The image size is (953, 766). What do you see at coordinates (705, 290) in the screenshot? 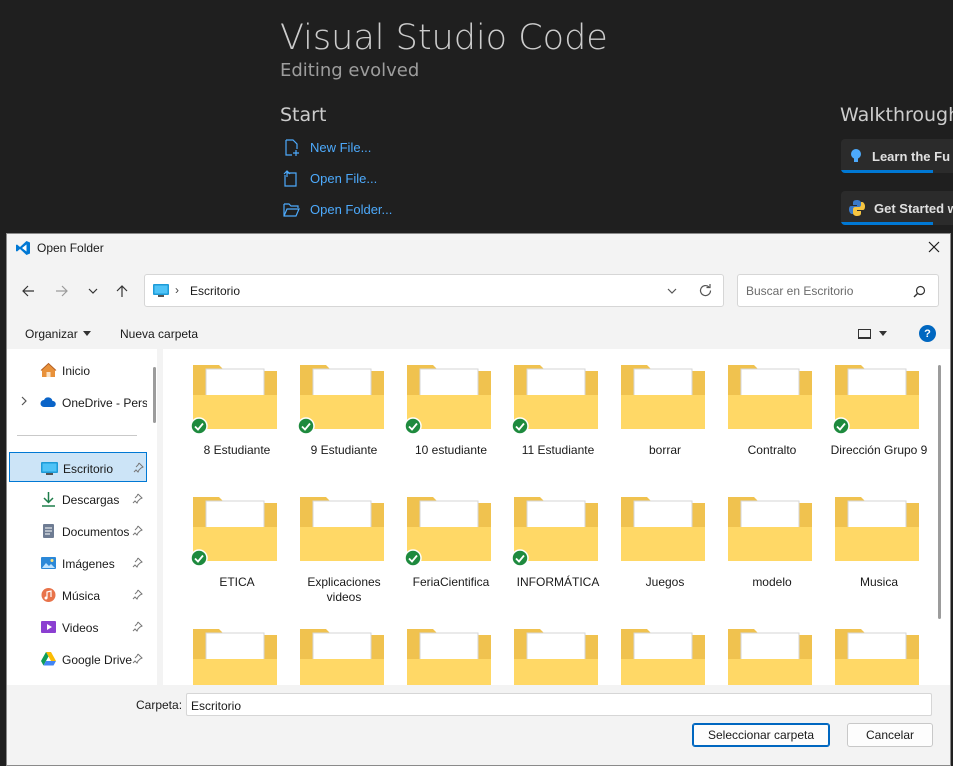
I see `refresh-icon` at bounding box center [705, 290].